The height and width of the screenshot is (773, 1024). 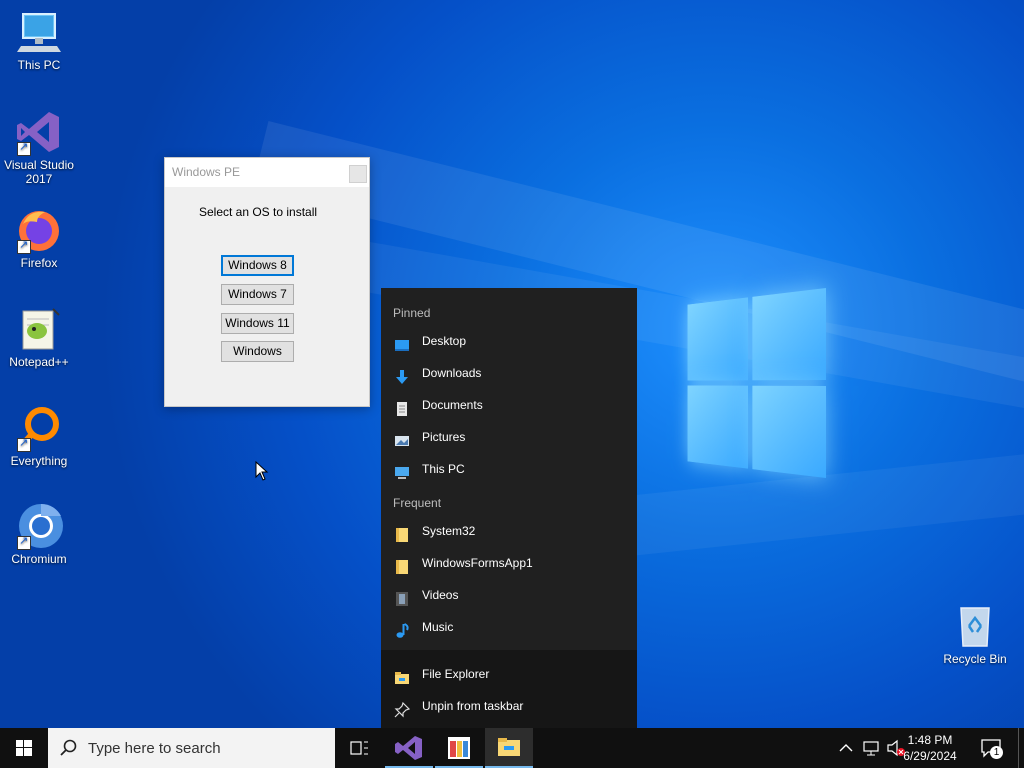 I want to click on desktop-icon-this-pc: This PC, so click(x=39, y=40).